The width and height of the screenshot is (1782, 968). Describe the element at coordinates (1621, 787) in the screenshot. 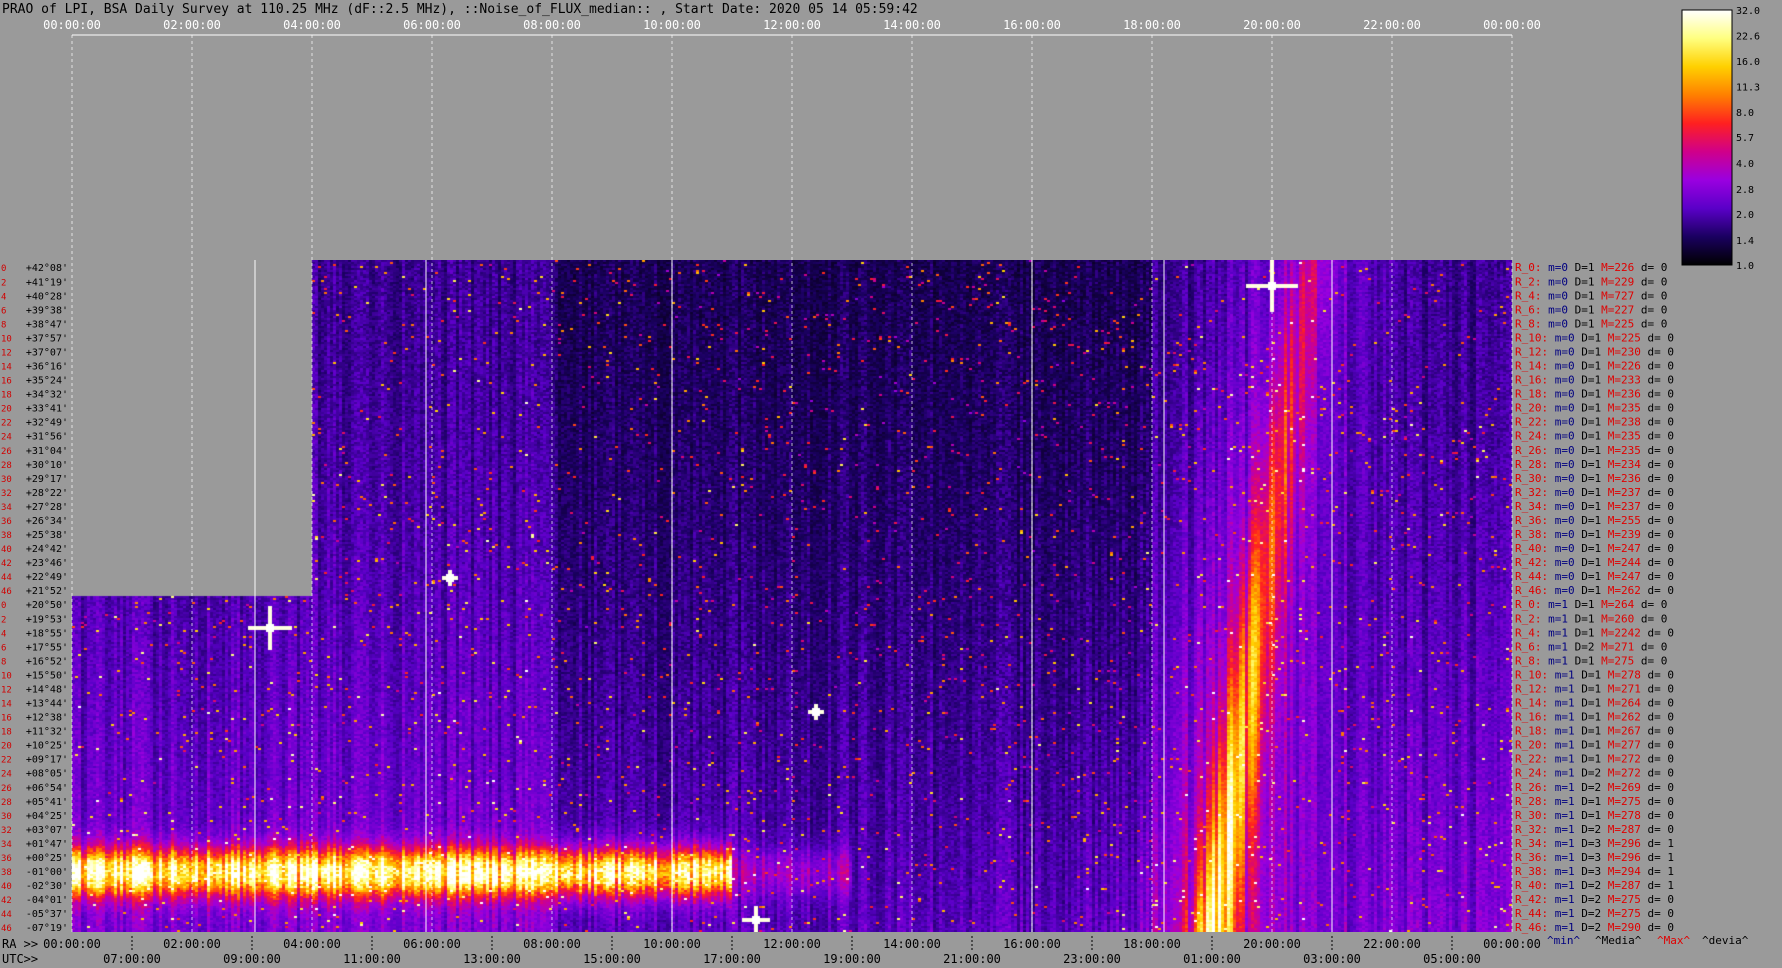

I see `row-stat-part: M=269` at that location.